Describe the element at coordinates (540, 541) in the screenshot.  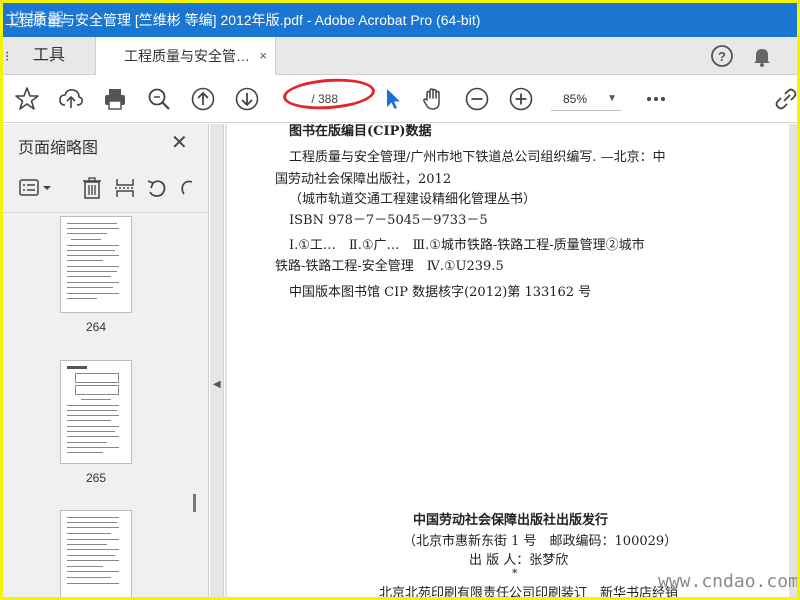
I see `publisher-address: （北京市惠新东街 1 号 邮政编码：100029）` at that location.